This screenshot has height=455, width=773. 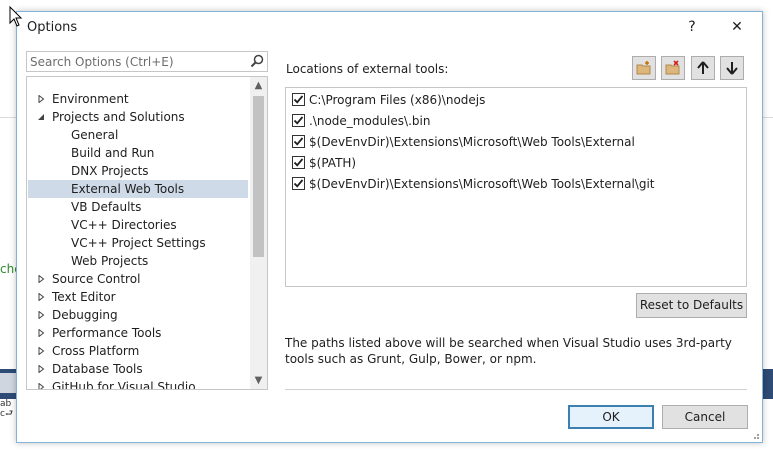 I want to click on move-down-button, so click(x=732, y=68).